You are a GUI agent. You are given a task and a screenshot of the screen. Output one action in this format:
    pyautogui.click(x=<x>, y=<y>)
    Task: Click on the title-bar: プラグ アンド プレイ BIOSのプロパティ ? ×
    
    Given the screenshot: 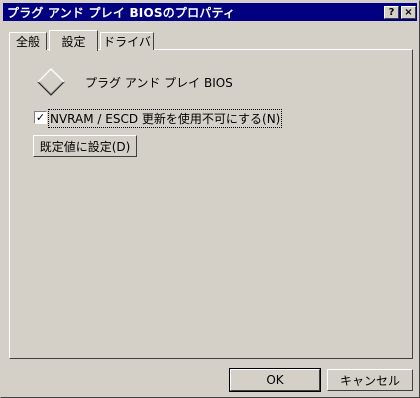 What is the action you would take?
    pyautogui.click(x=210, y=12)
    